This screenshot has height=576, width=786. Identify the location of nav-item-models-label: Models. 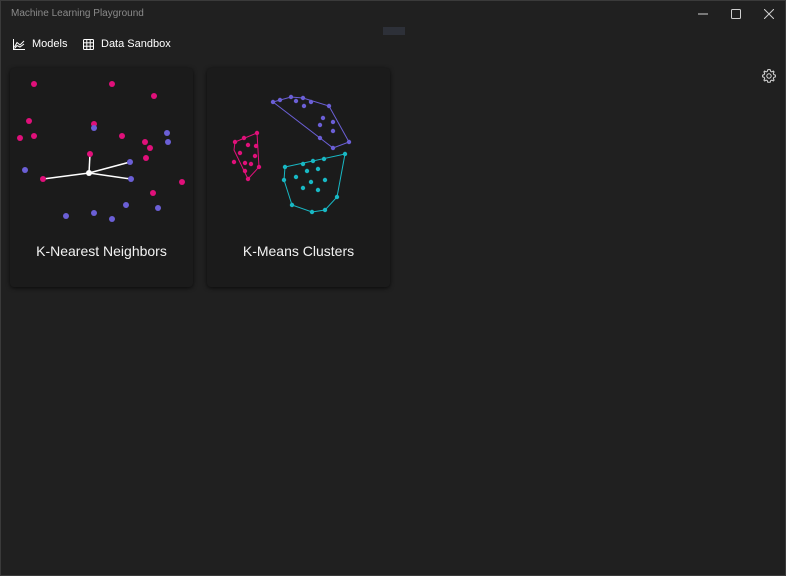
(50, 44).